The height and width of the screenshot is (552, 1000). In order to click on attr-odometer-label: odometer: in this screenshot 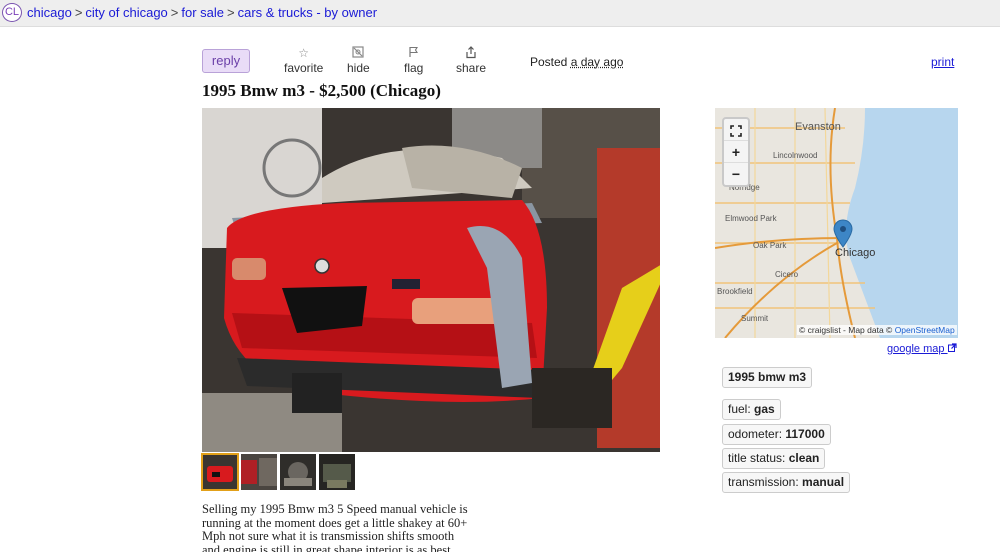, I will do `click(755, 434)`.